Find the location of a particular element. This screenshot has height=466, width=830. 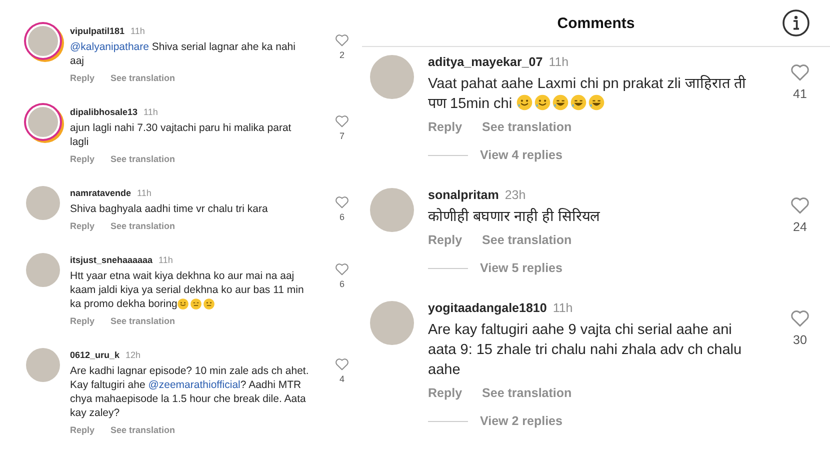

username: 0612_uru_k is located at coordinates (95, 355).